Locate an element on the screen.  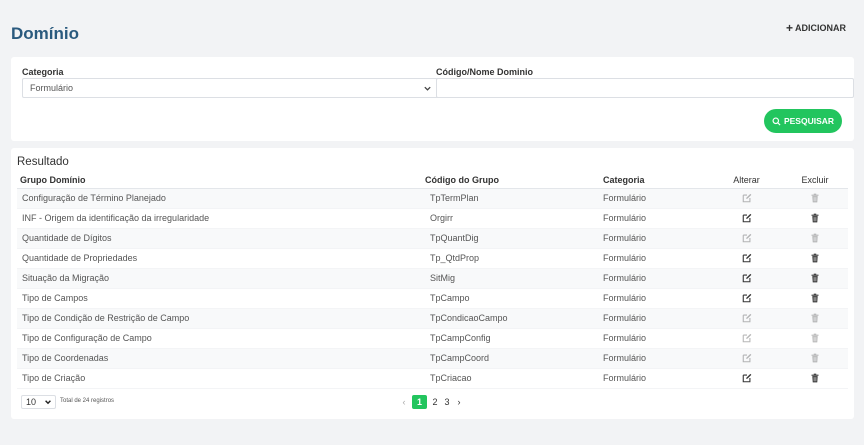
table-row: Tipo de Criação TpCriacao Formulário is located at coordinates (432, 378).